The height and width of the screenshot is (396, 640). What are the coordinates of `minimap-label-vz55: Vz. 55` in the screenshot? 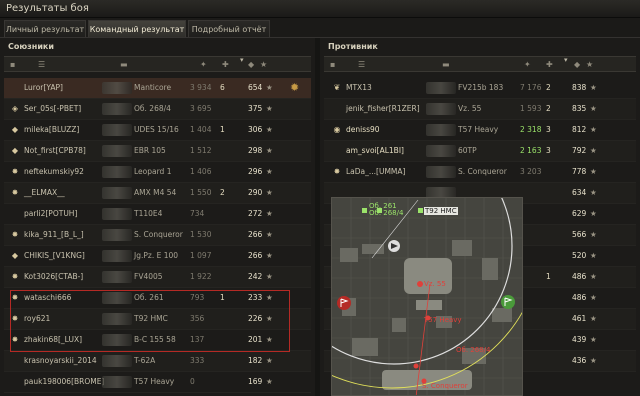 It's located at (435, 284).